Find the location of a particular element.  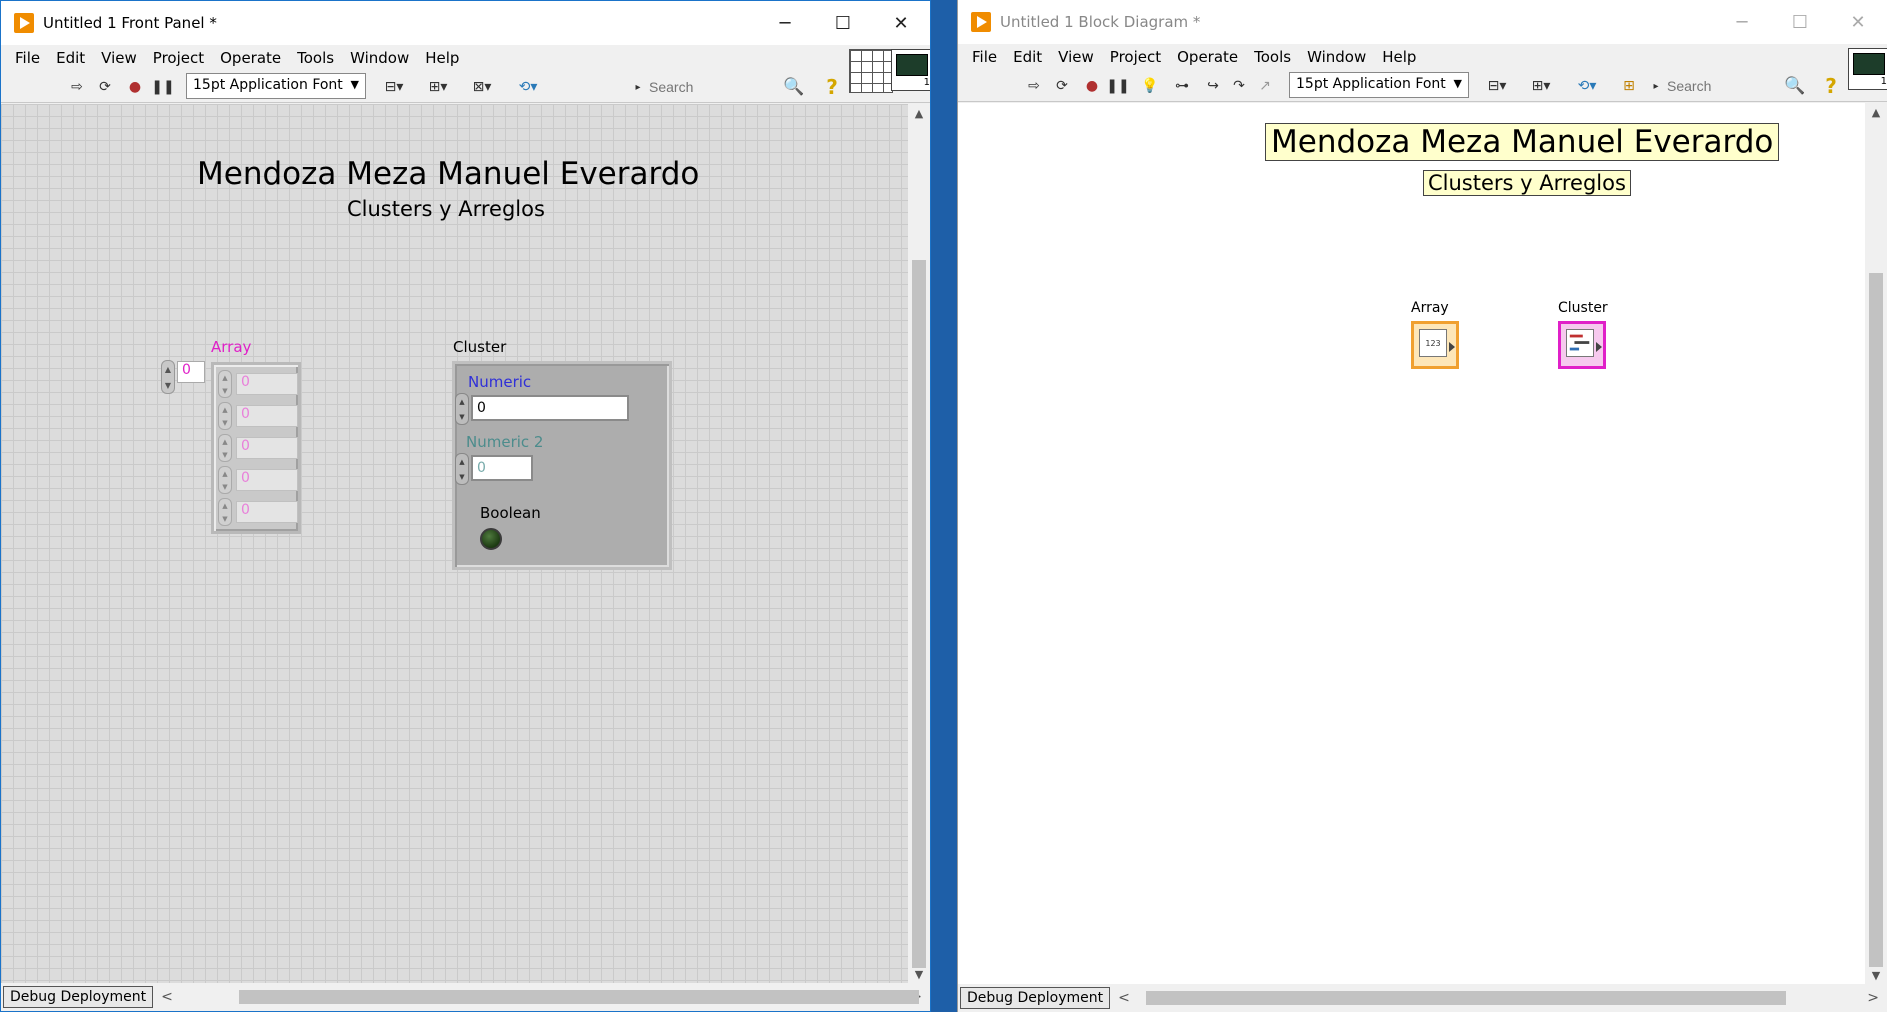

connector-pane-icon is located at coordinates (871, 71).